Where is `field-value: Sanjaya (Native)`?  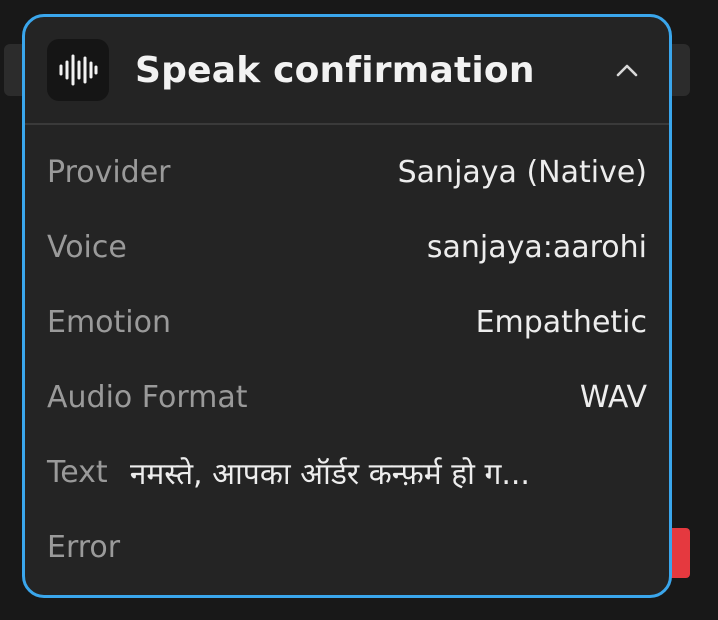
field-value: Sanjaya (Native) is located at coordinates (522, 172).